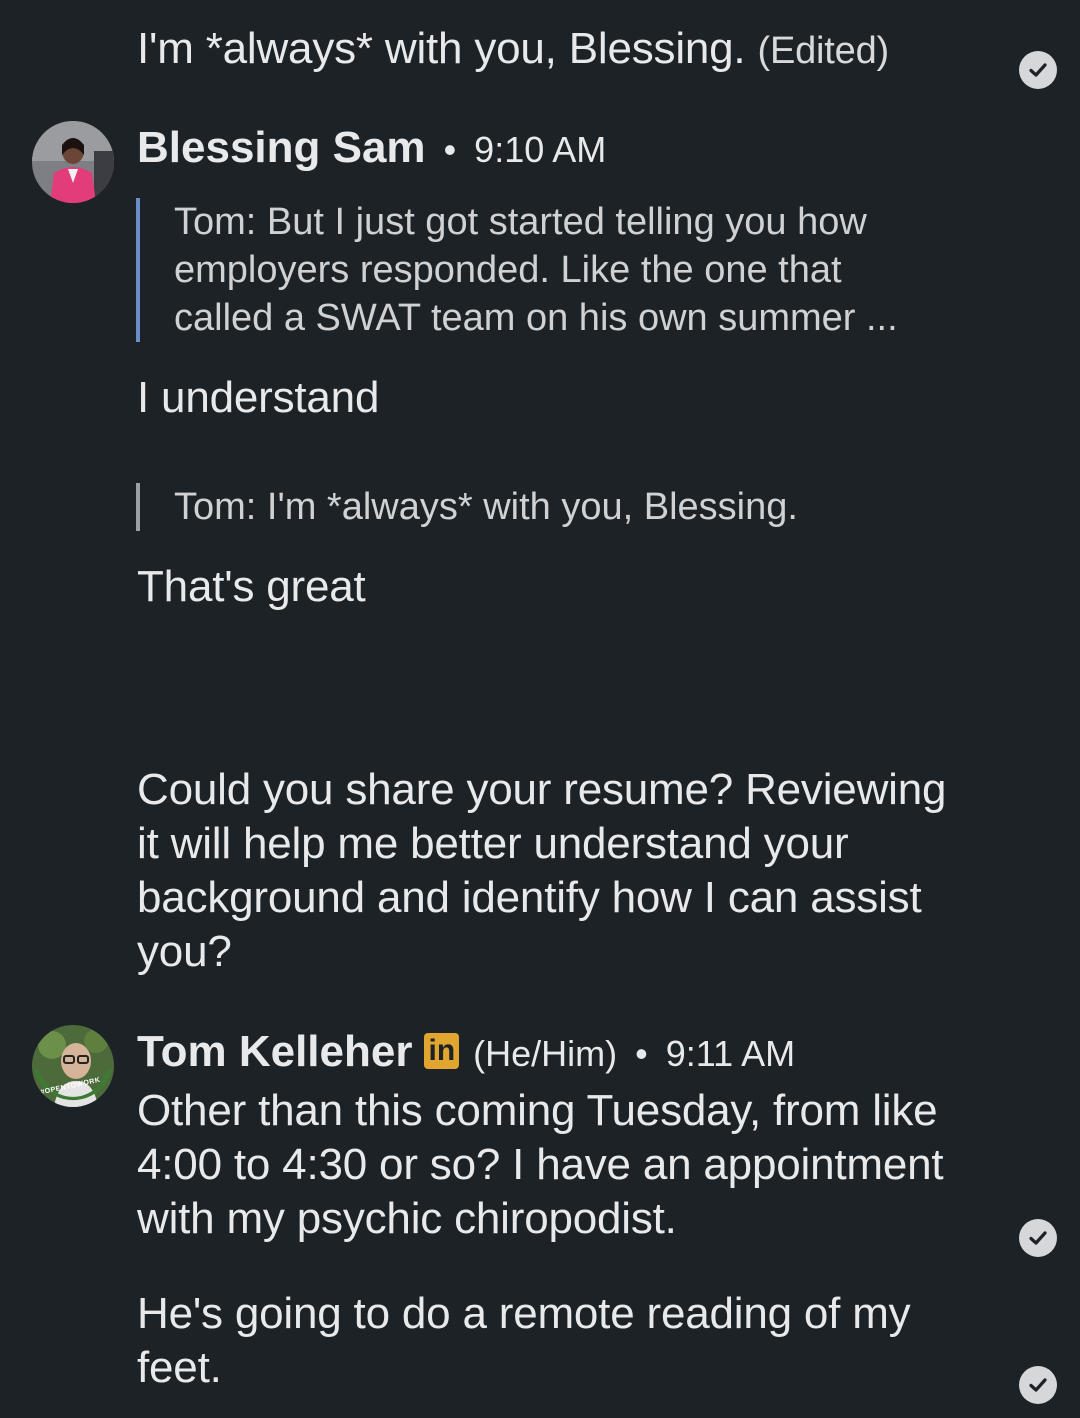 Image resolution: width=1080 pixels, height=1418 pixels. I want to click on message-body: I'm *always* with you, Blessing., so click(441, 48).